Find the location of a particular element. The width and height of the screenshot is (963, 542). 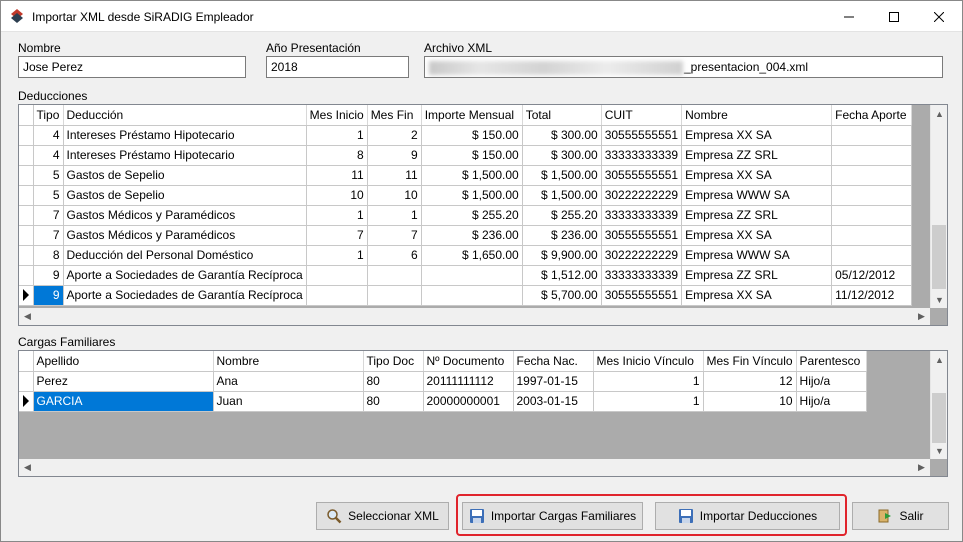

column-header: CUIT is located at coordinates (642, 115).